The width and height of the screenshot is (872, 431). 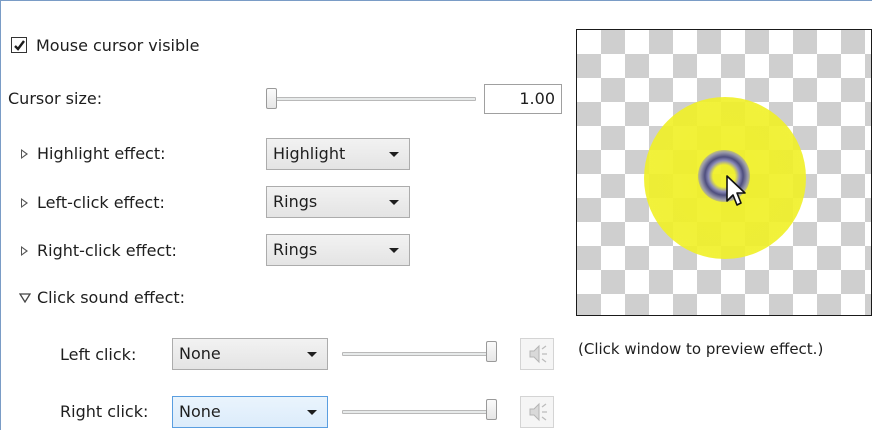 I want to click on highlight-effect-dropdown: Highlight, so click(x=338, y=154).